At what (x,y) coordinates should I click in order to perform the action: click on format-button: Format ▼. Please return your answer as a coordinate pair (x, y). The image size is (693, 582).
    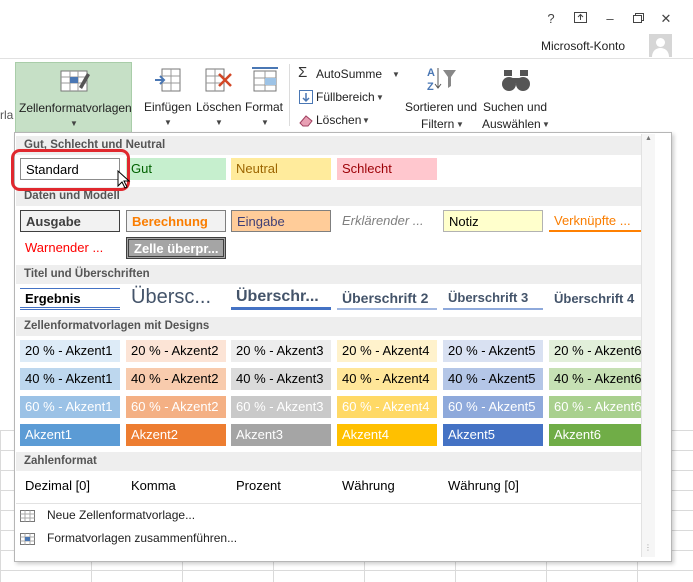
    Looking at the image, I should click on (265, 96).